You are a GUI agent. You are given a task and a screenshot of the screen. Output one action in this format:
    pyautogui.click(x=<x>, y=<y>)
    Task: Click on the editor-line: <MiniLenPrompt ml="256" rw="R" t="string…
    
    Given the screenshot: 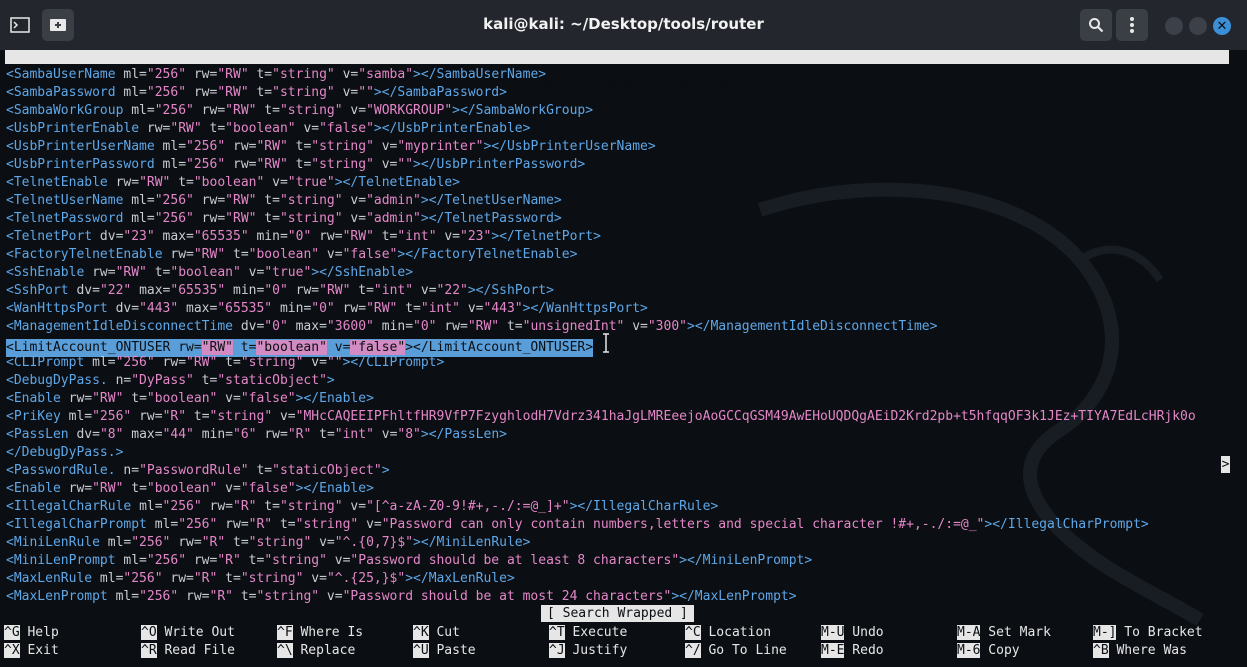 What is the action you would take?
    pyautogui.click(x=601, y=561)
    